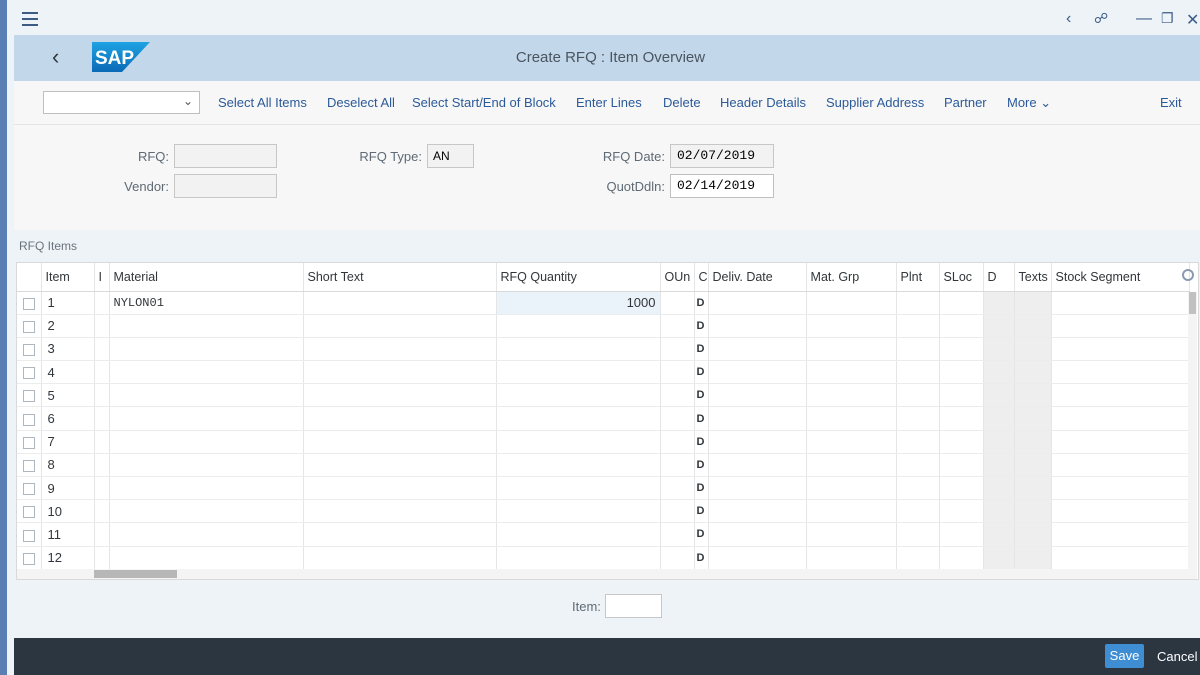 The height and width of the screenshot is (675, 1200). Describe the element at coordinates (262, 102) in the screenshot. I see `select-all-items-button: Select All Items` at that location.